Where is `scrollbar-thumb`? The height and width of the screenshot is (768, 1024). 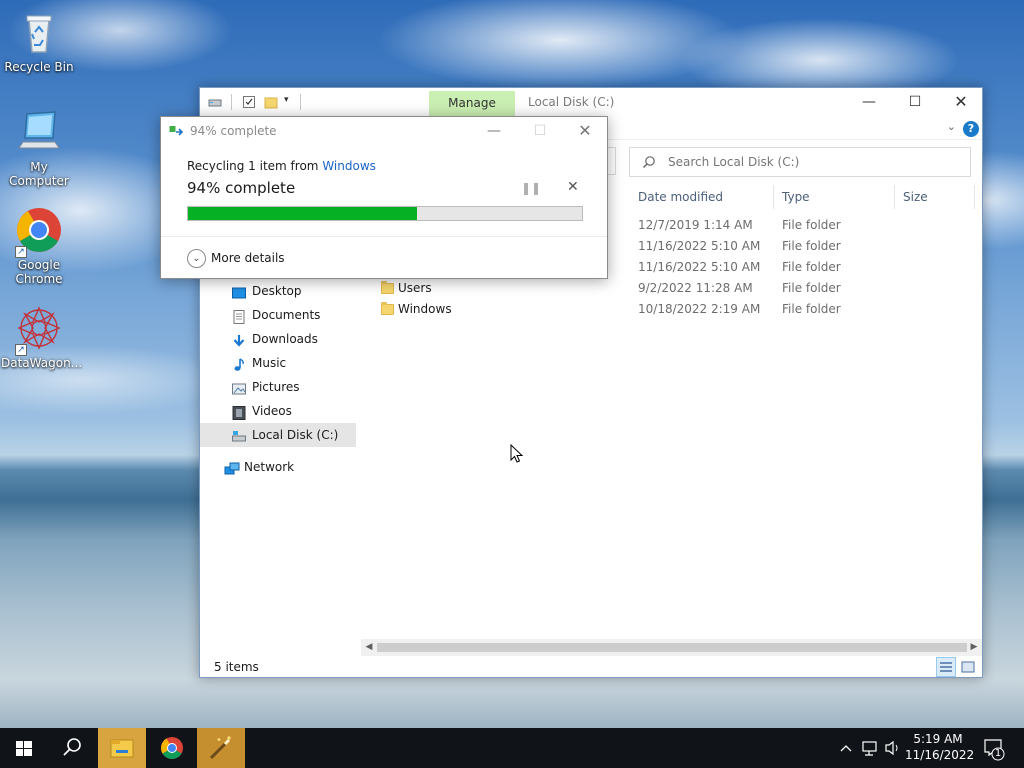 scrollbar-thumb is located at coordinates (672, 647).